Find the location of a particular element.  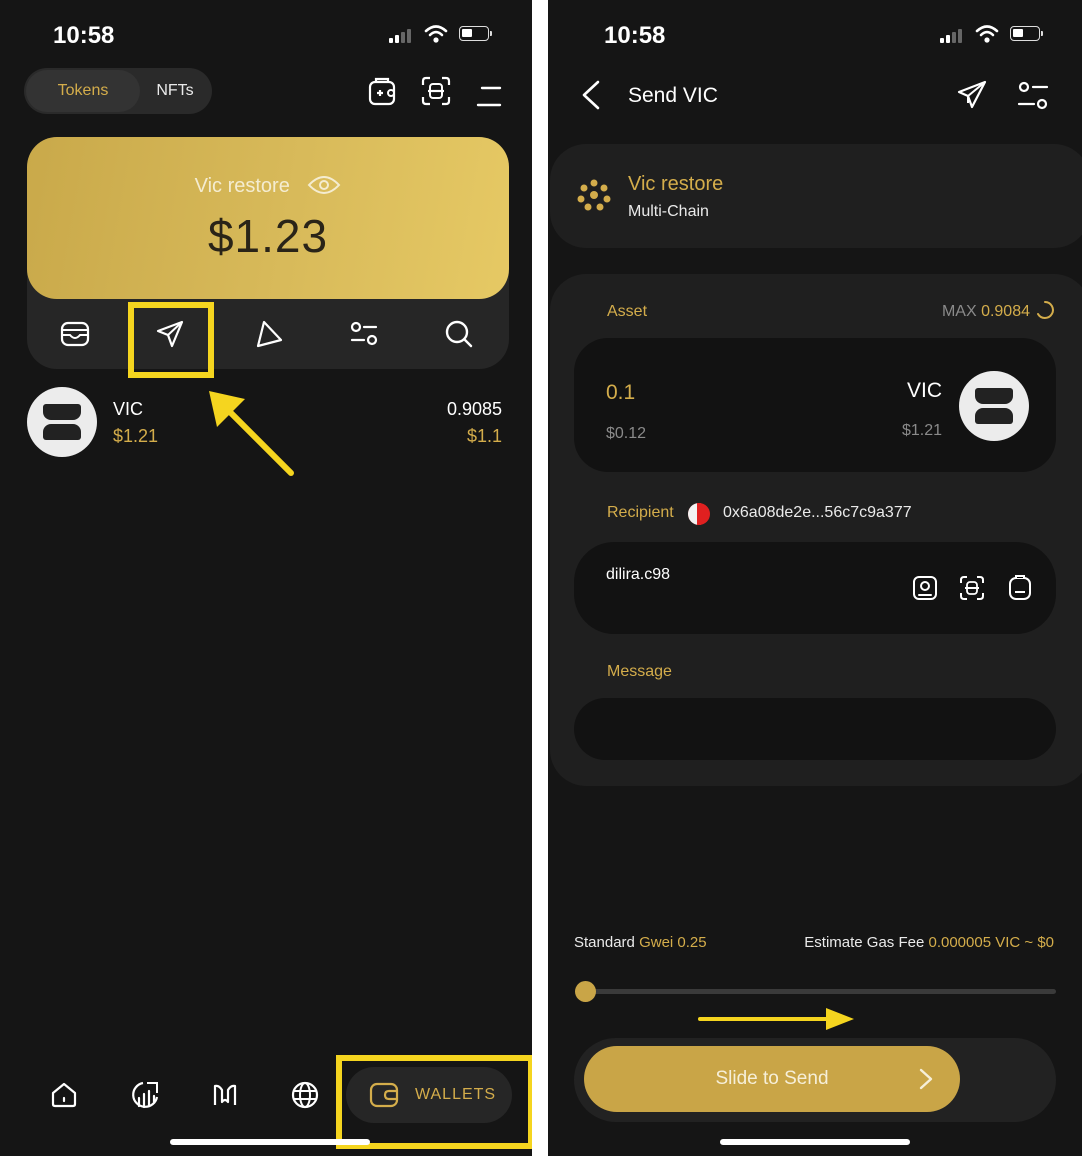

tab-tokens: Tokens is located at coordinates (83, 91).